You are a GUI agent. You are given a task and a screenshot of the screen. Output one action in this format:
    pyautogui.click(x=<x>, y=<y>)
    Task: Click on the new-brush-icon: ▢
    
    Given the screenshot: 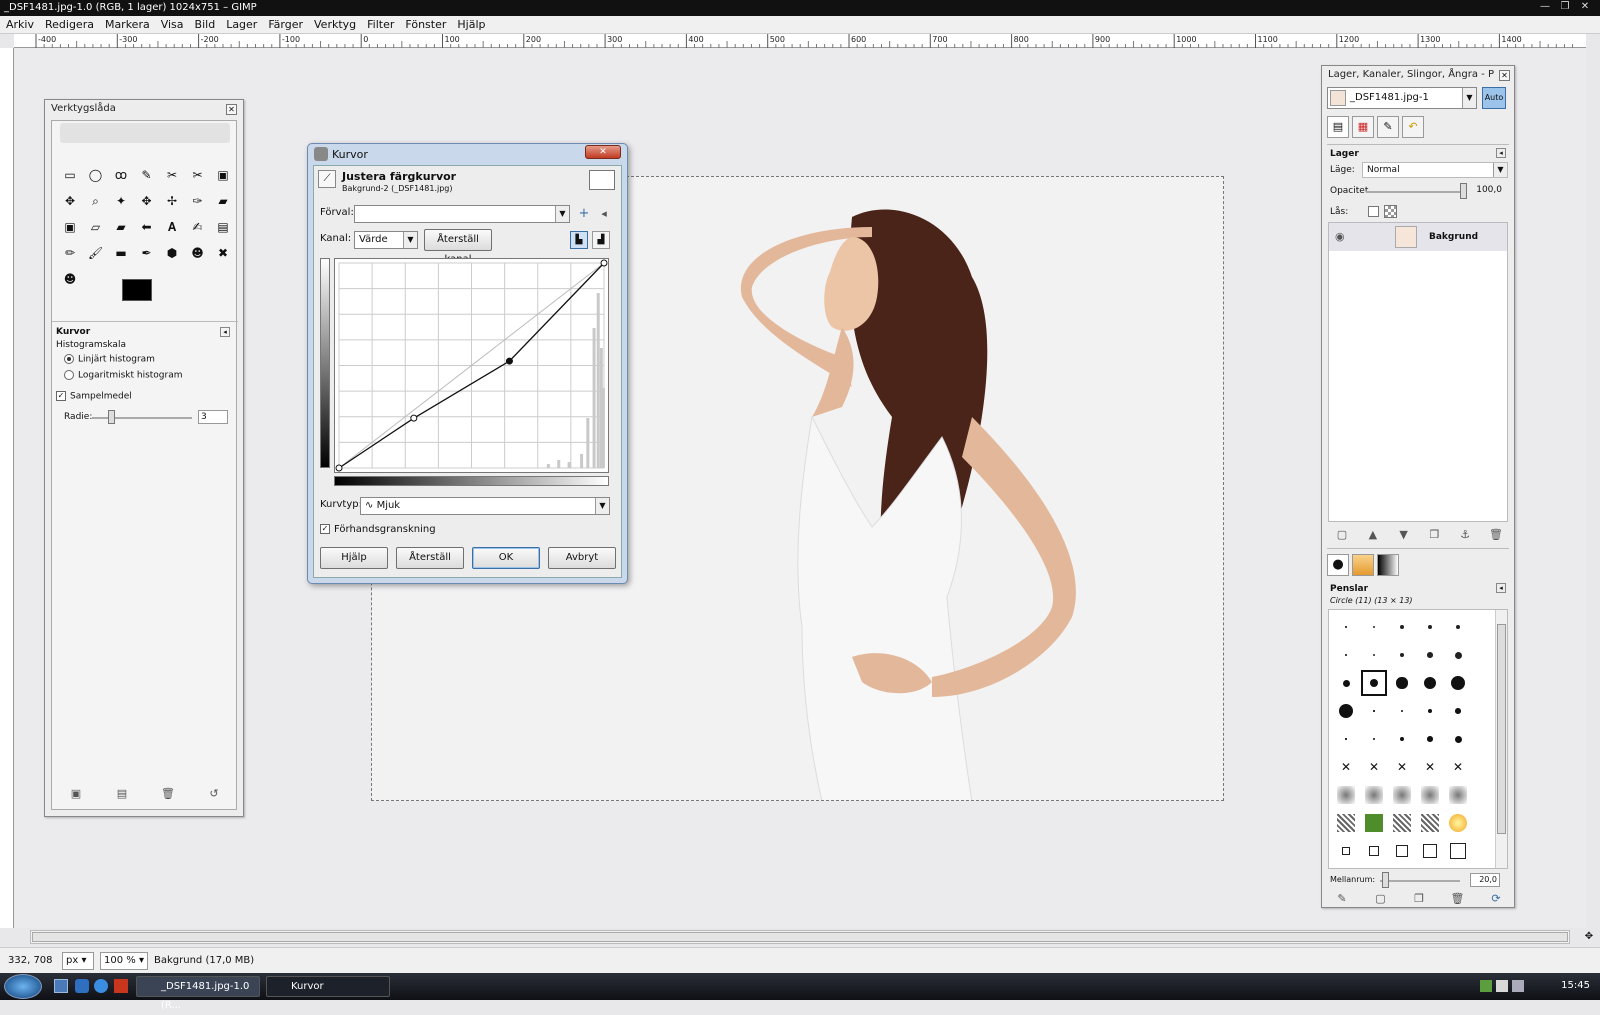 What is the action you would take?
    pyautogui.click(x=1381, y=899)
    